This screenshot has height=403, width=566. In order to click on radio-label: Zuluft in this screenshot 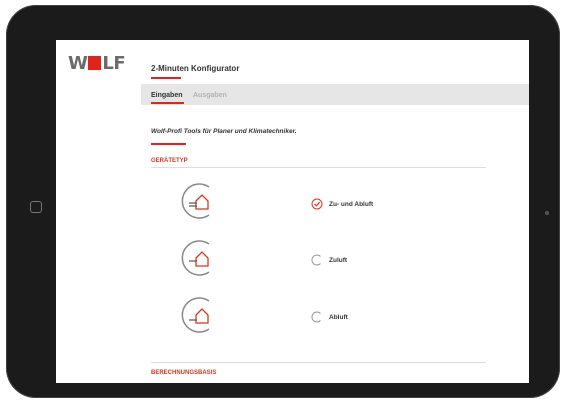, I will do `click(338, 260)`.